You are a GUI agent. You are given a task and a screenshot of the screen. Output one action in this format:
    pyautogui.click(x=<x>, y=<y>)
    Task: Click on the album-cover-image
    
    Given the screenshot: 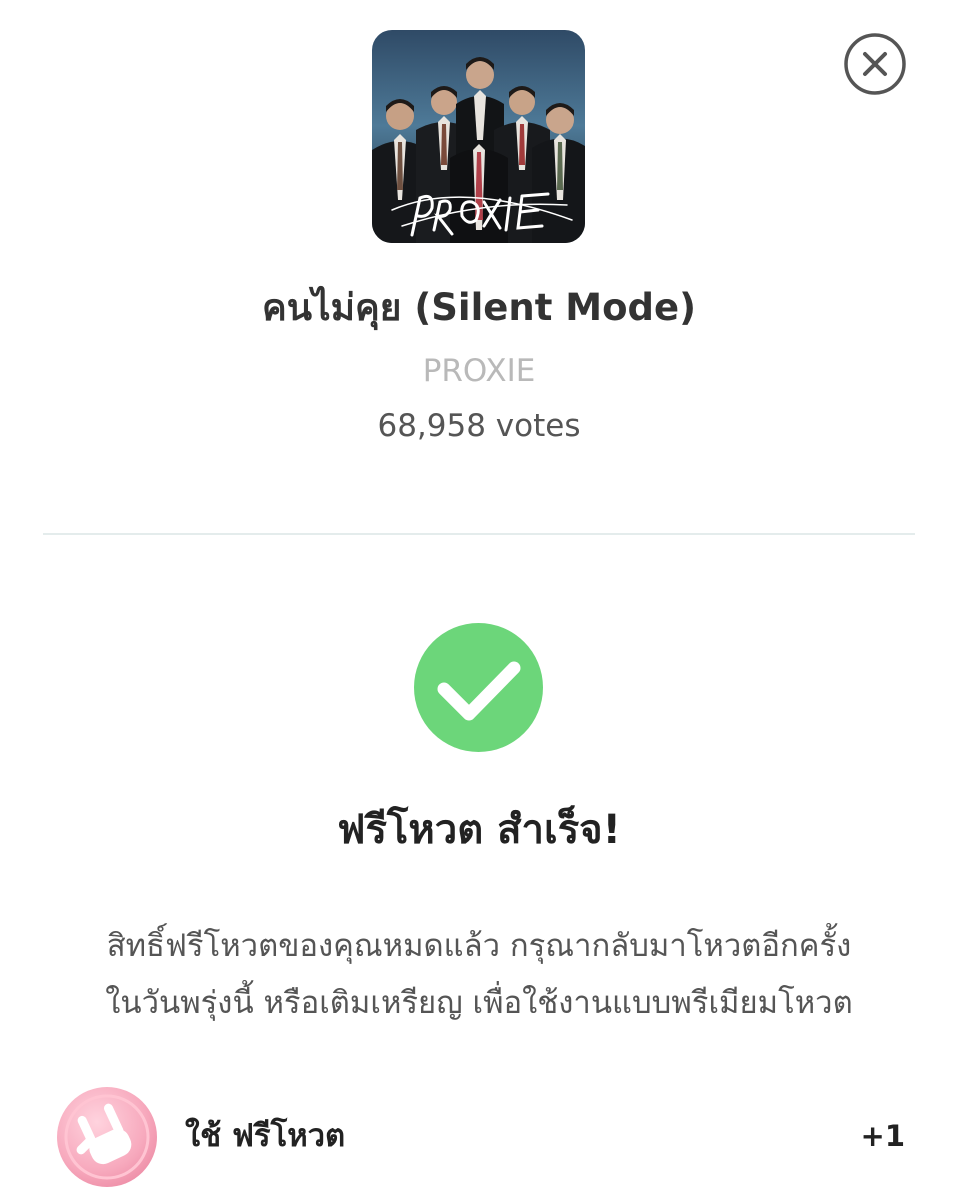 What is the action you would take?
    pyautogui.click(x=478, y=136)
    